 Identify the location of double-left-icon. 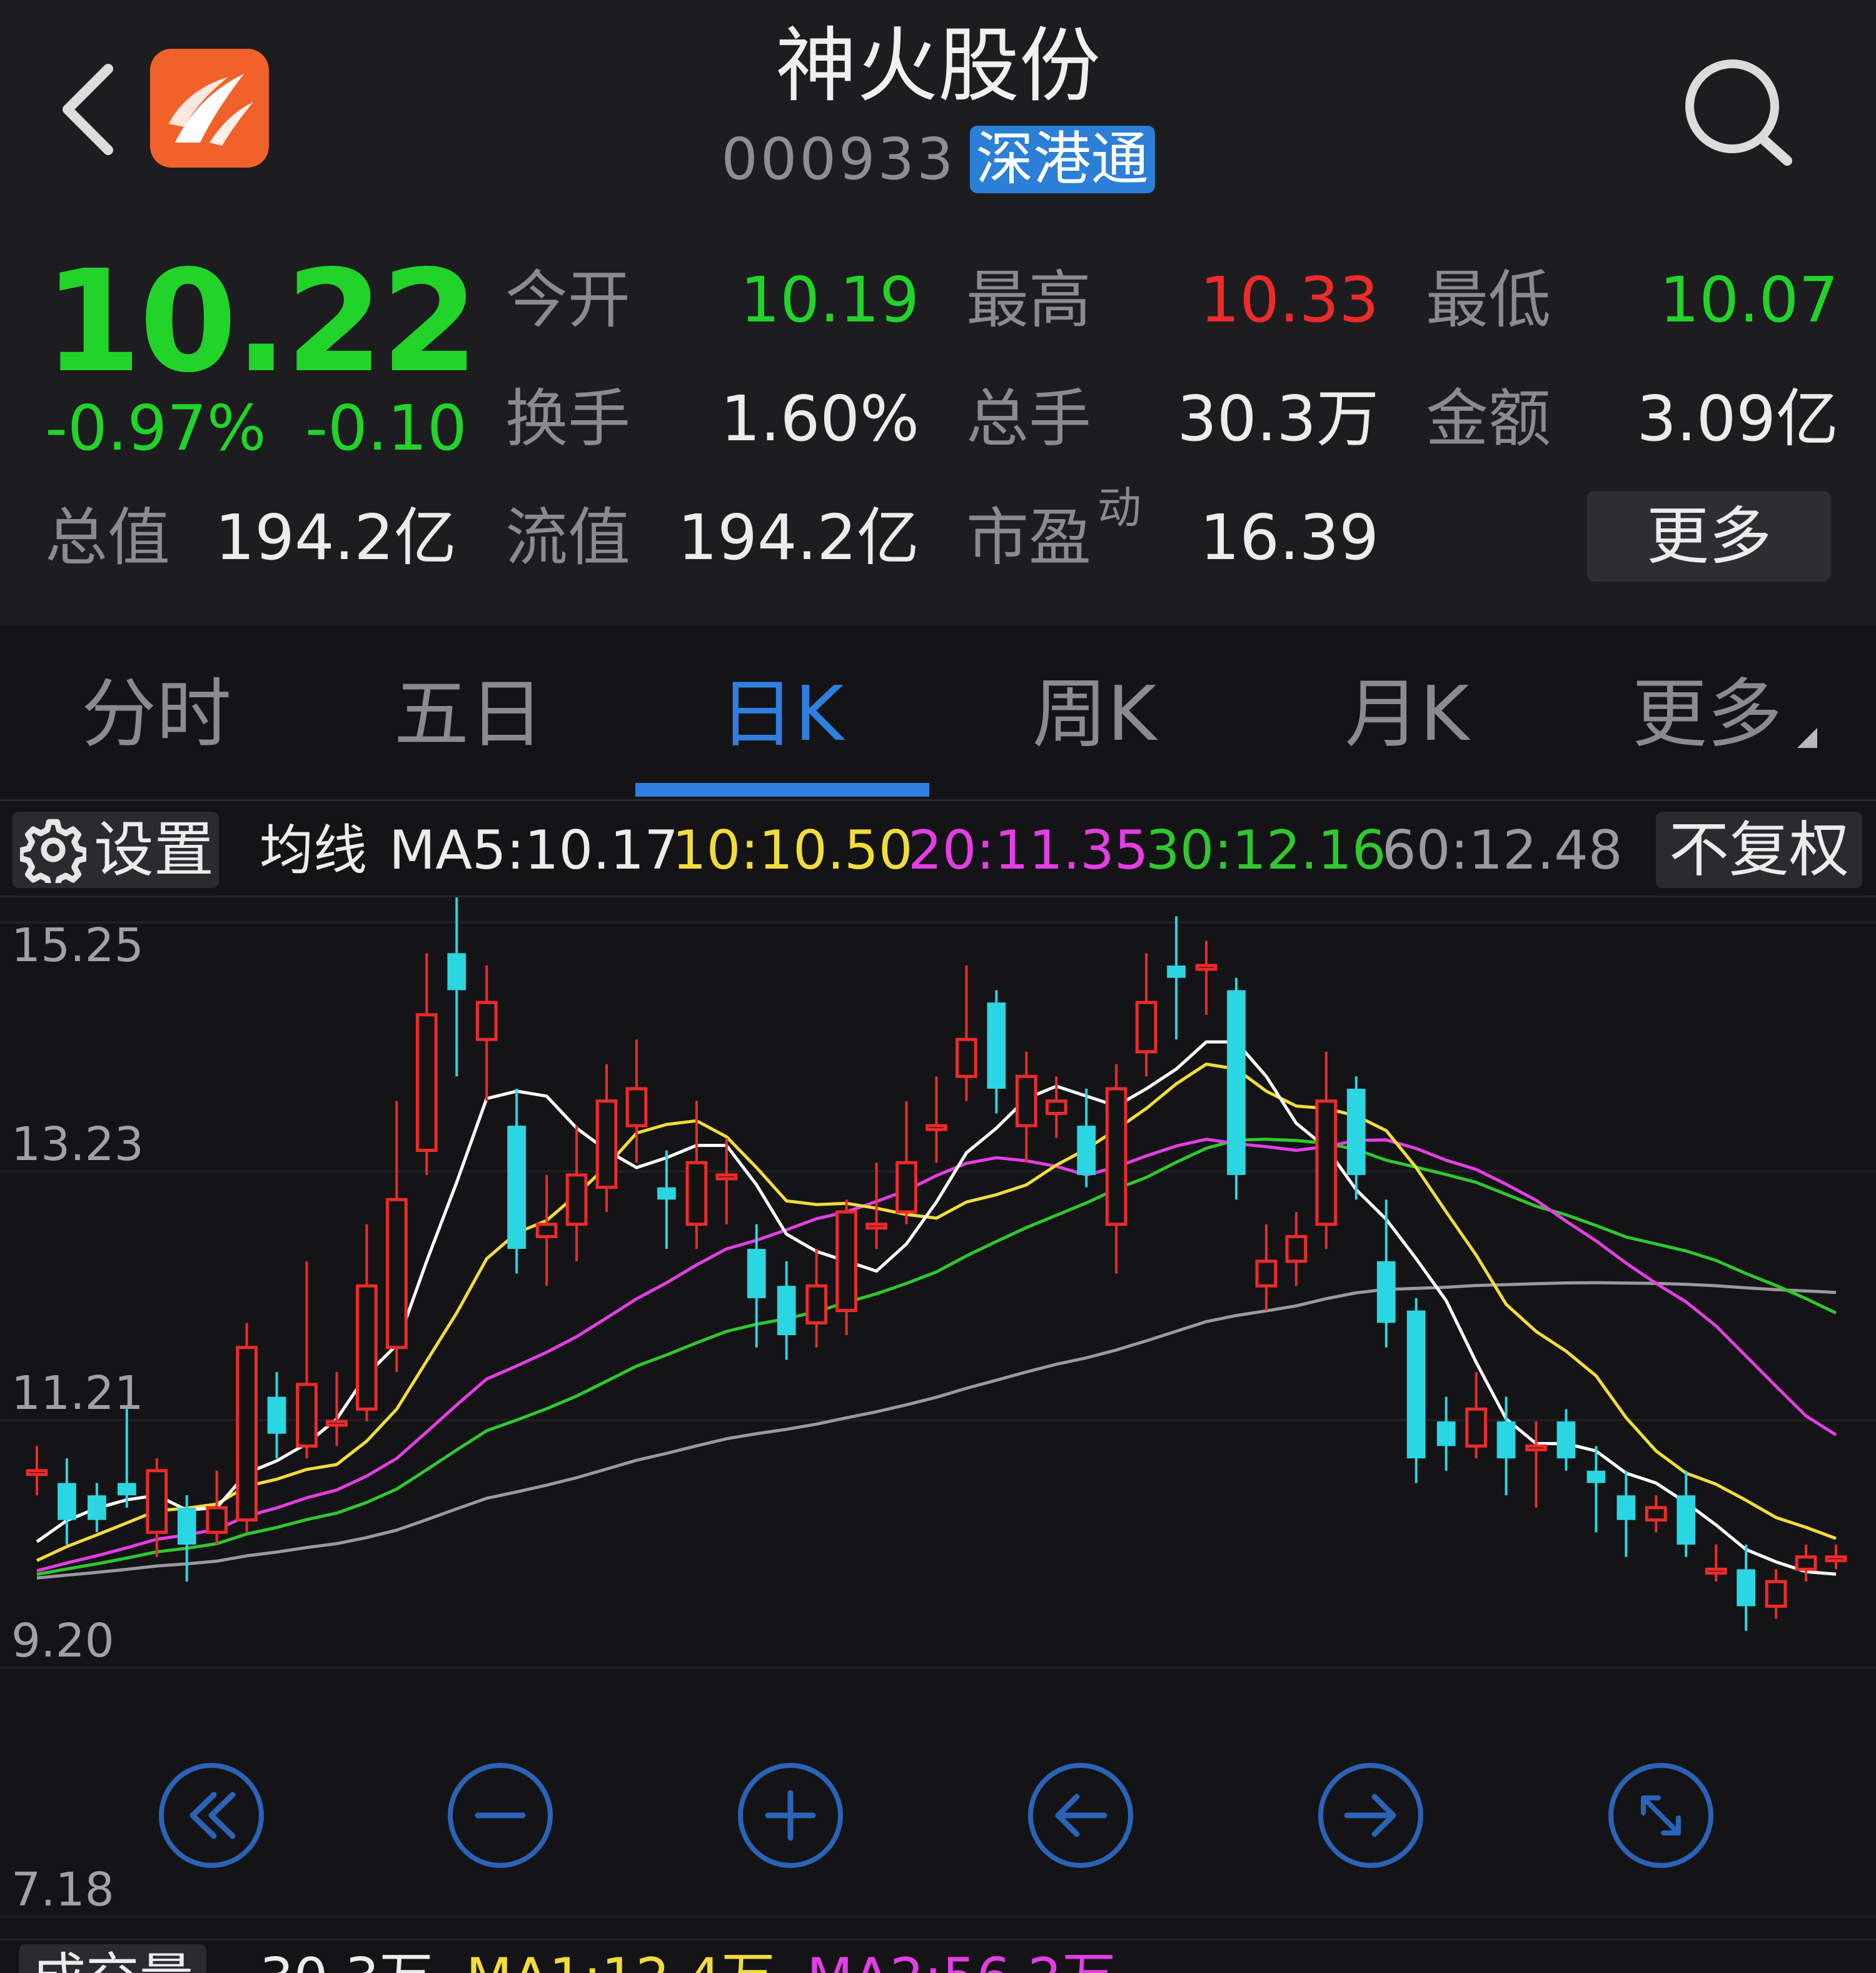
(211, 1815).